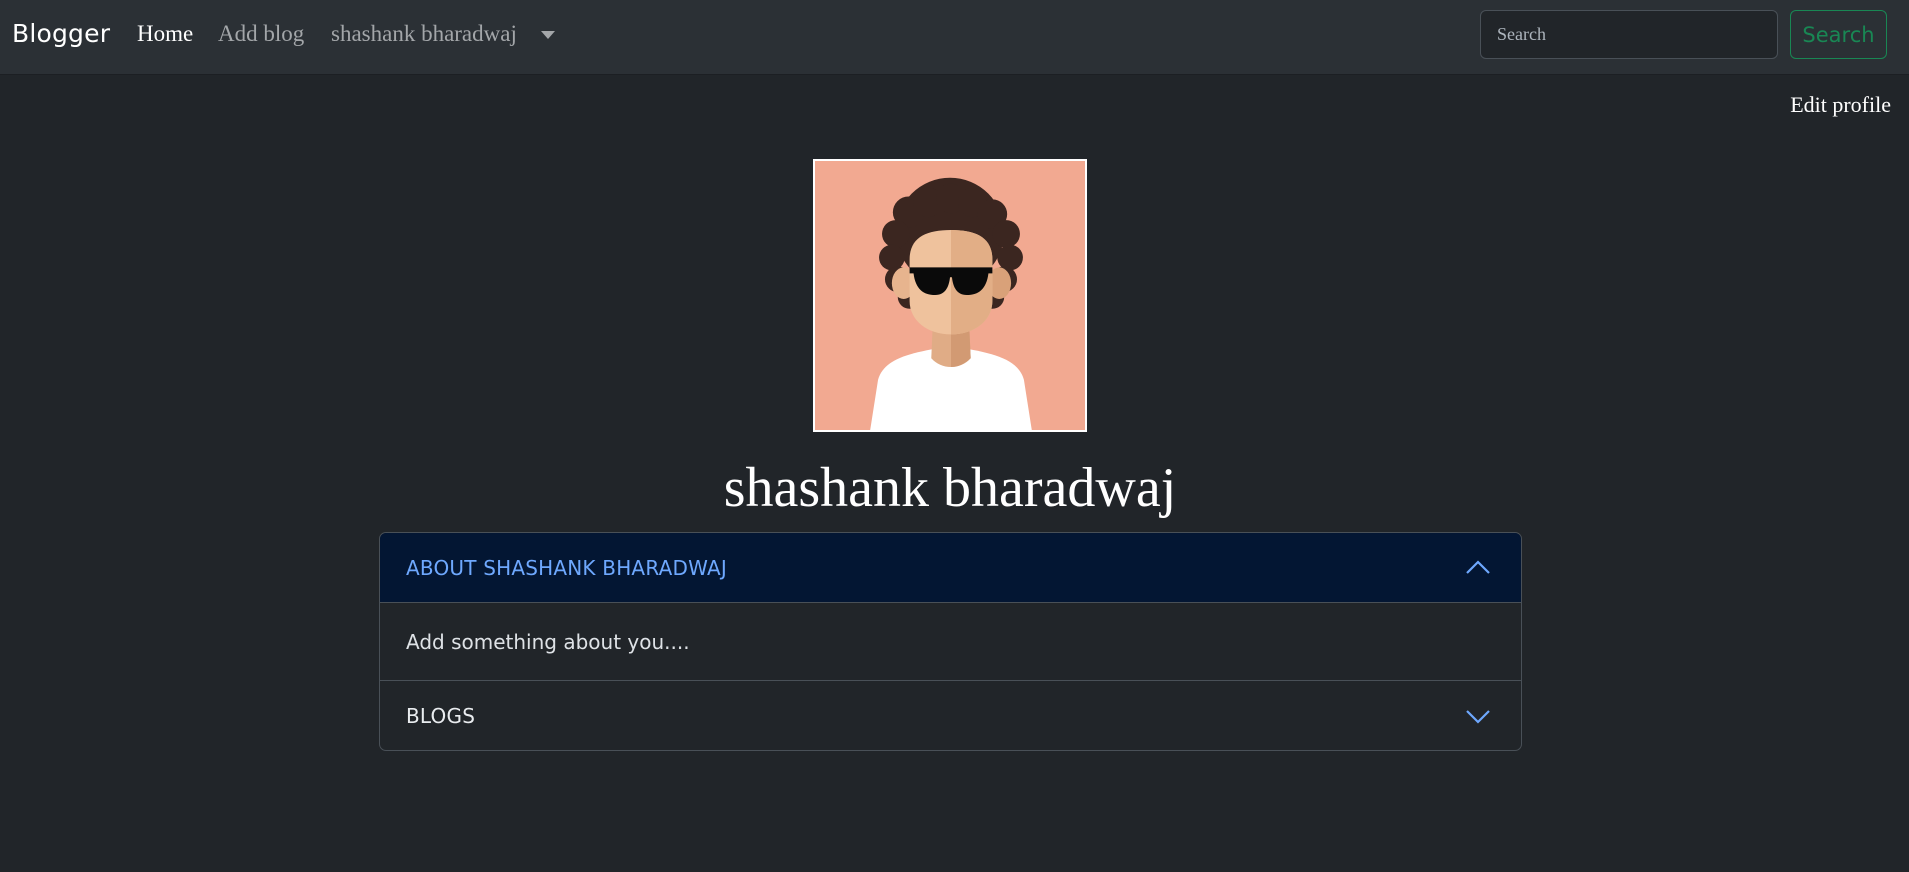 Image resolution: width=1909 pixels, height=872 pixels. Describe the element at coordinates (548, 35) in the screenshot. I see `caret-down-icon` at that location.